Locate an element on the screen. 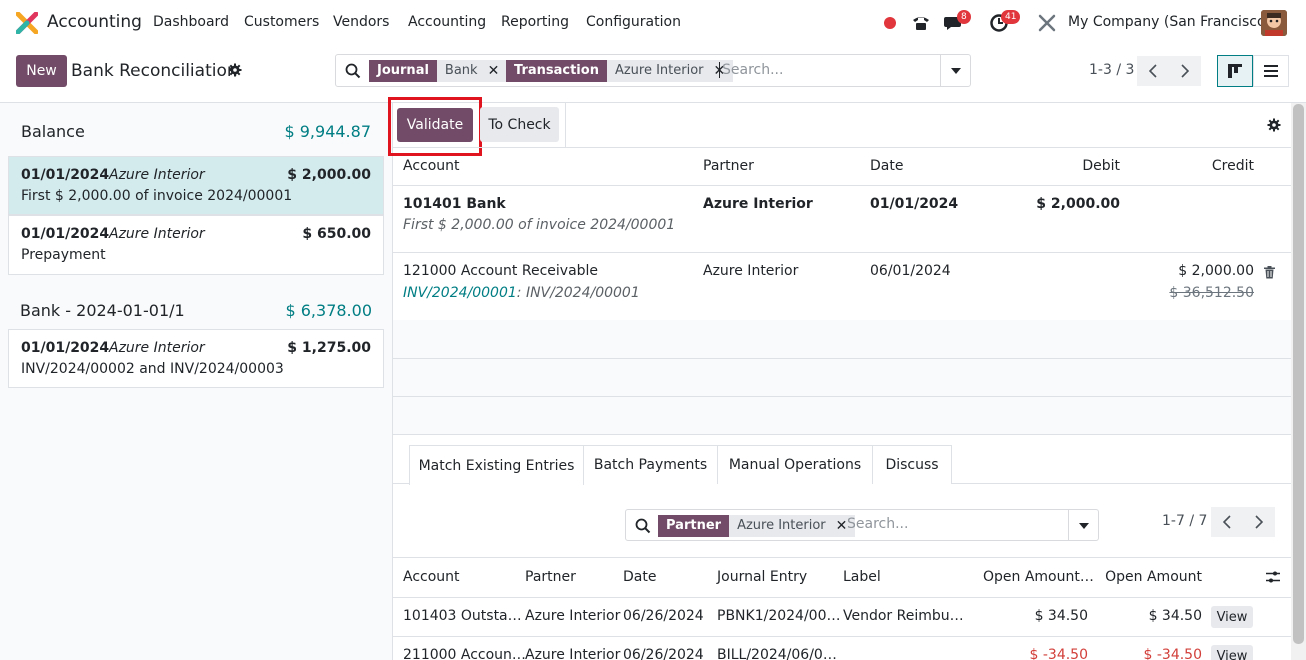 The height and width of the screenshot is (660, 1306). tab-manual-operations: Manual Operations is located at coordinates (795, 464).